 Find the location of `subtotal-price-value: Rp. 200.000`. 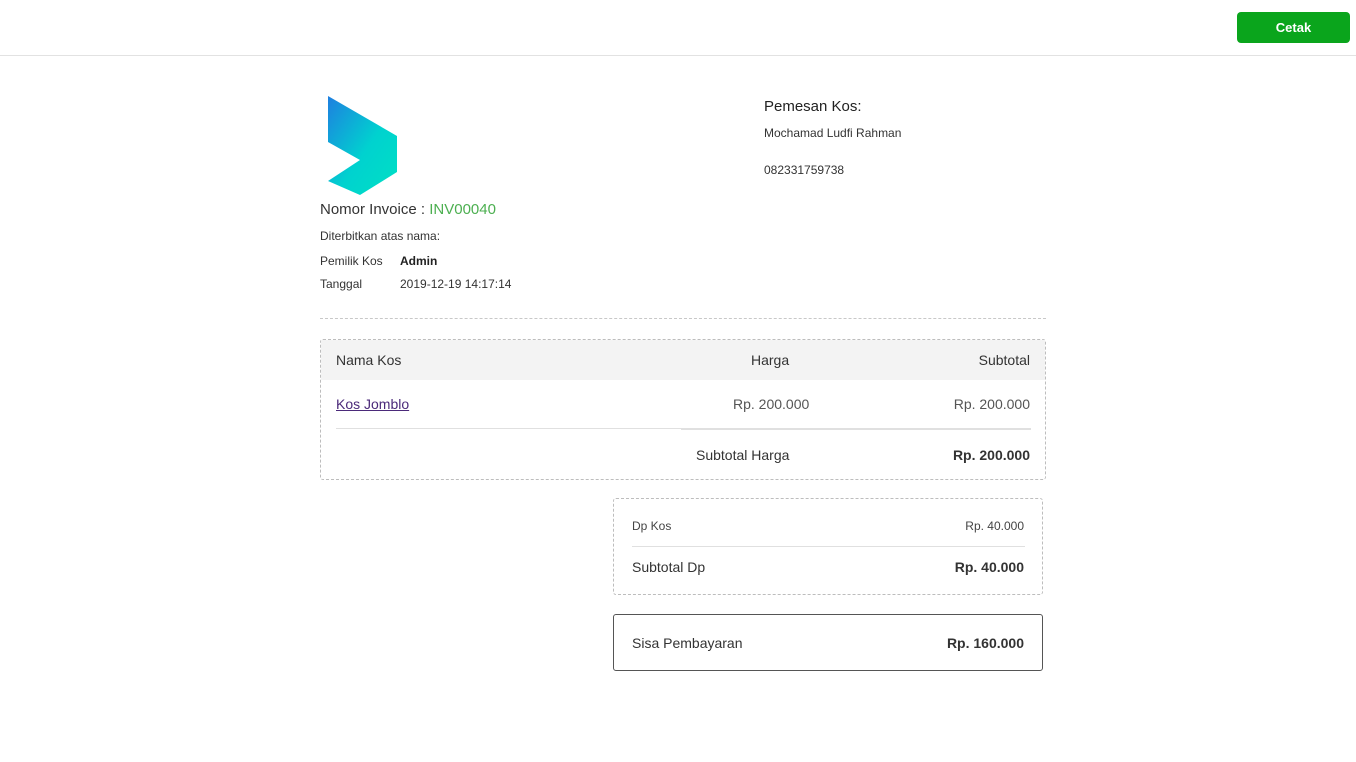

subtotal-price-value: Rp. 200.000 is located at coordinates (991, 455).